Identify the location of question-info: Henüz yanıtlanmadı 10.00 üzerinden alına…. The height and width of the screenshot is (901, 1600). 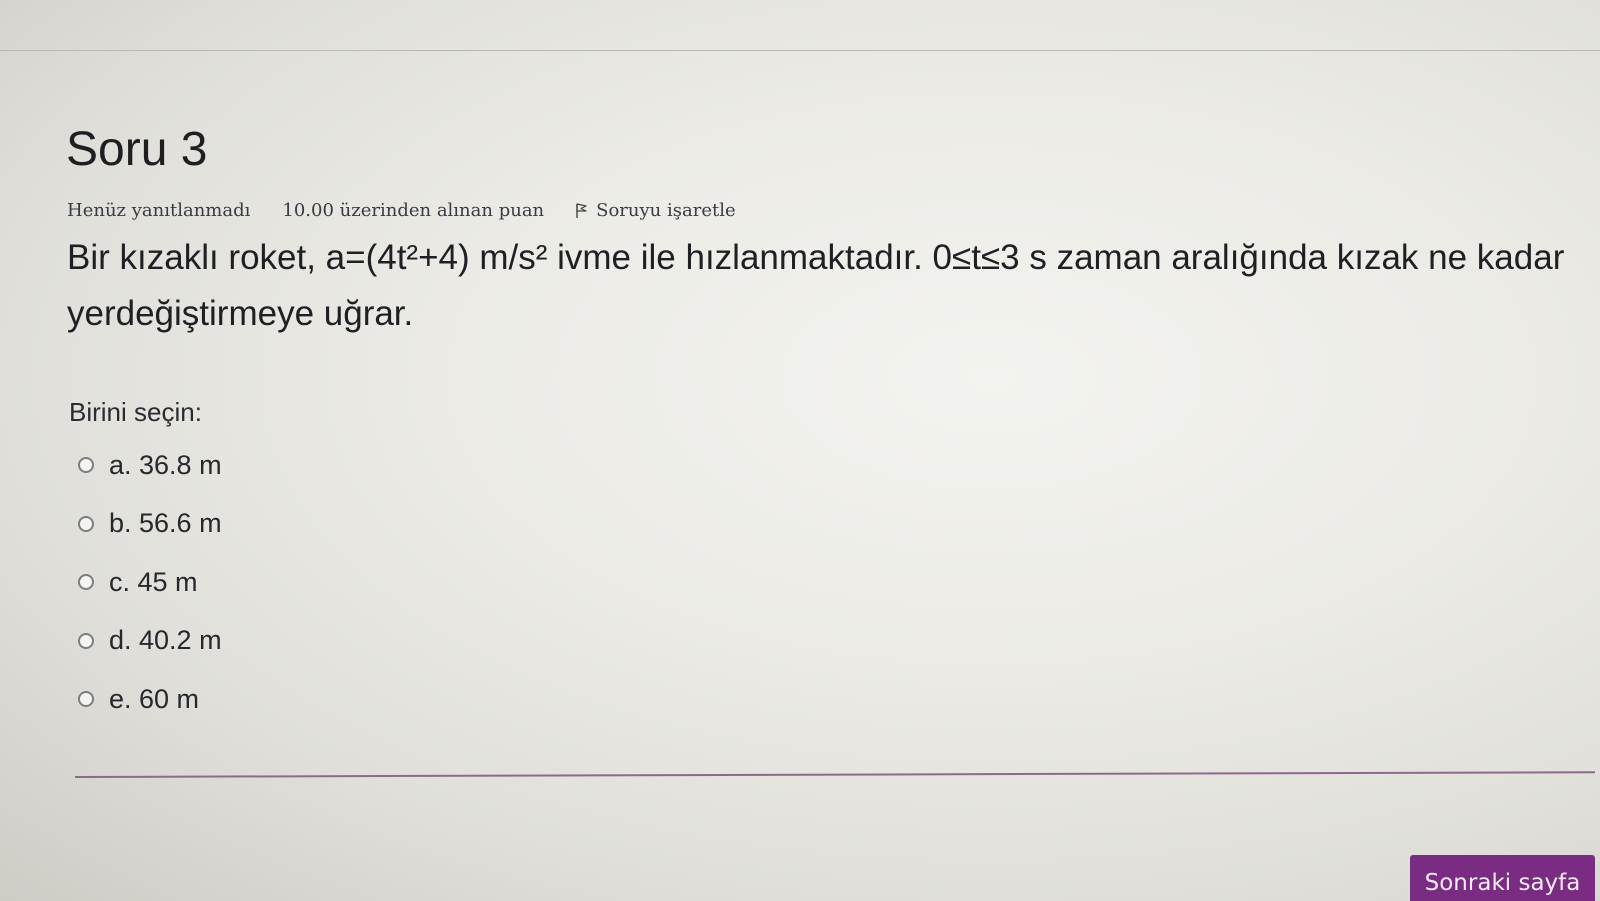
(401, 210).